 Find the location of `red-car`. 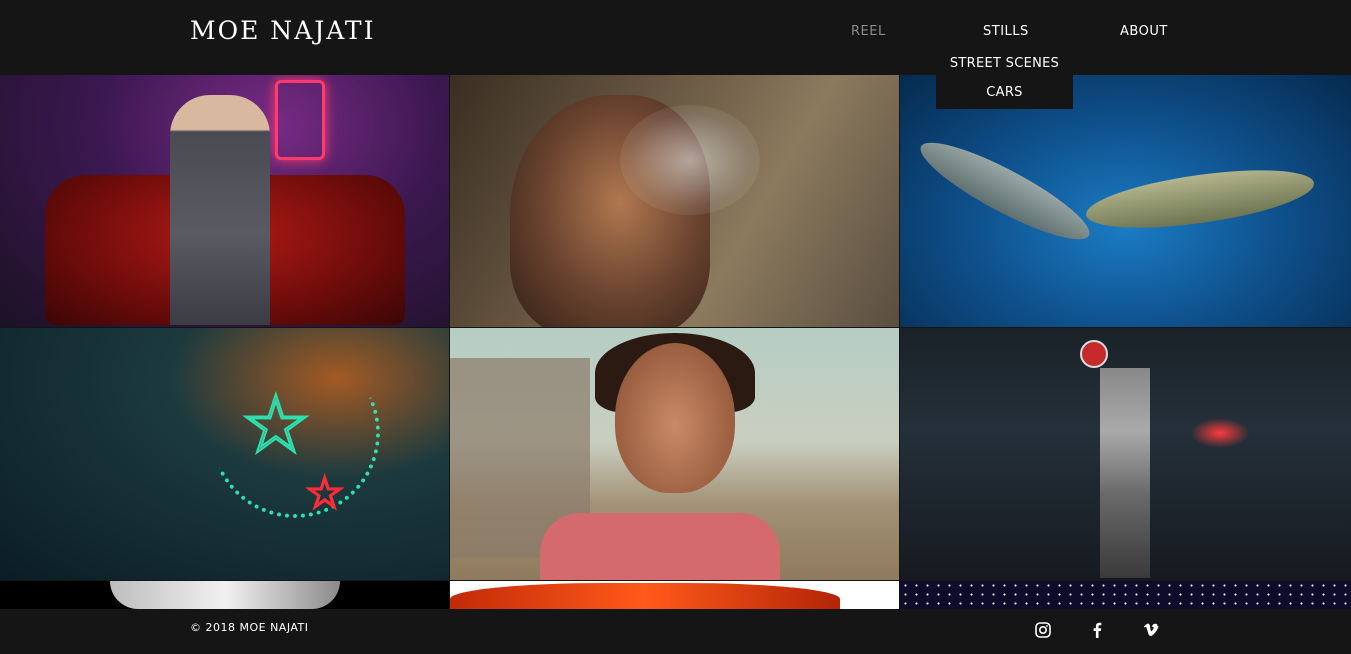

red-car is located at coordinates (645, 596).